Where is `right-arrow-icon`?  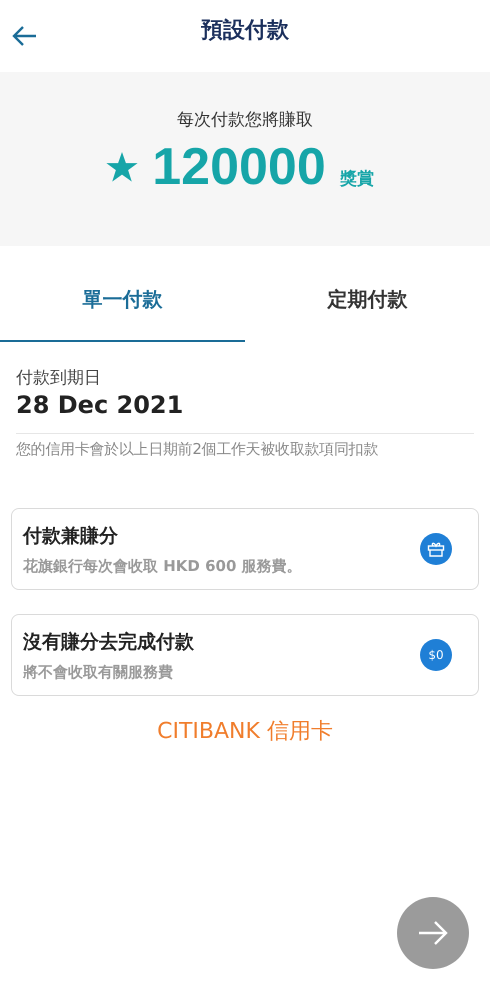 right-arrow-icon is located at coordinates (433, 933).